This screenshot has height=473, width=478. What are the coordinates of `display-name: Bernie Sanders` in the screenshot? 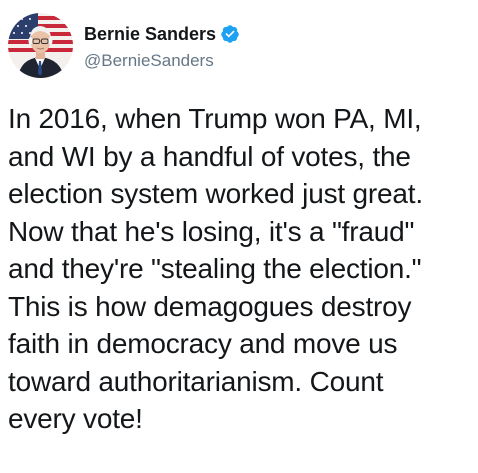 It's located at (150, 34).